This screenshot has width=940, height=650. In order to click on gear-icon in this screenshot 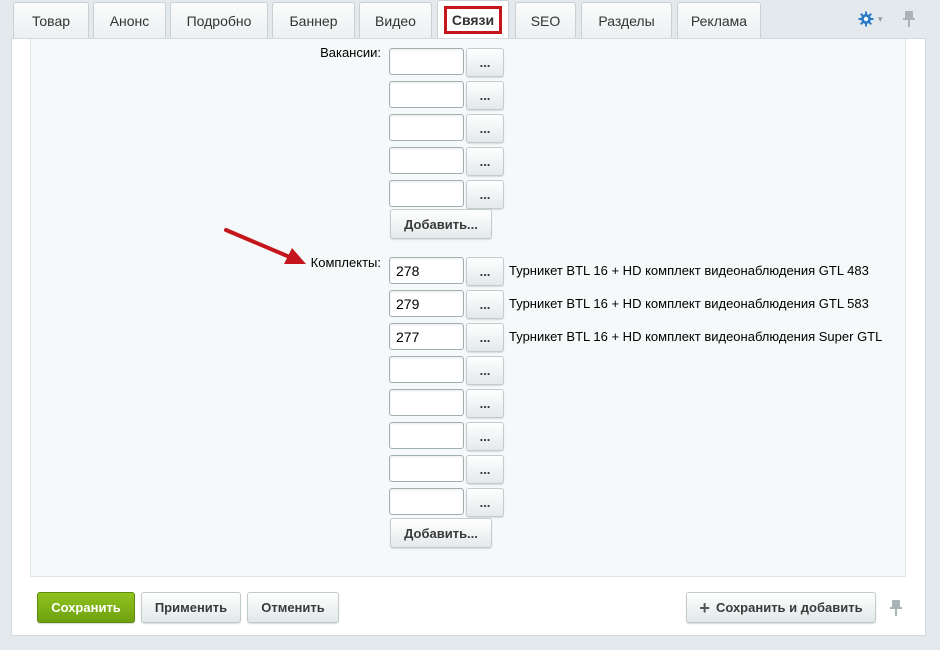, I will do `click(866, 19)`.